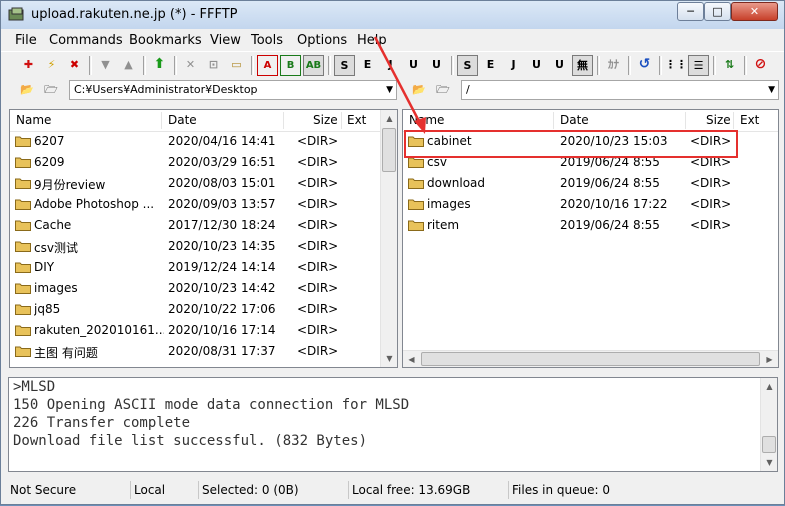 Image resolution: width=785 pixels, height=506 pixels. What do you see at coordinates (194, 183) in the screenshot?
I see `file-row: 9月份review 2020/08/03 15:01 <DIR>` at bounding box center [194, 183].